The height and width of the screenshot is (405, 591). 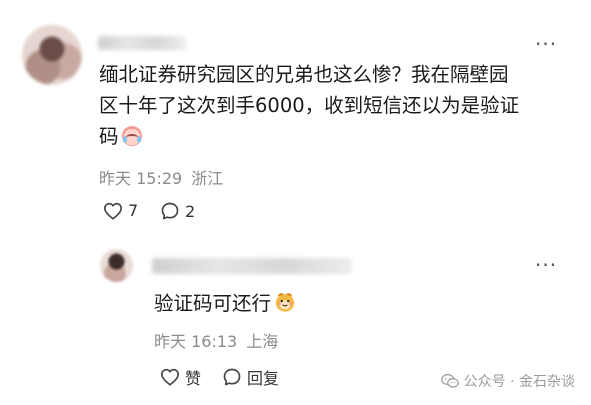 I want to click on reply-like-button: 赞, so click(x=180, y=377).